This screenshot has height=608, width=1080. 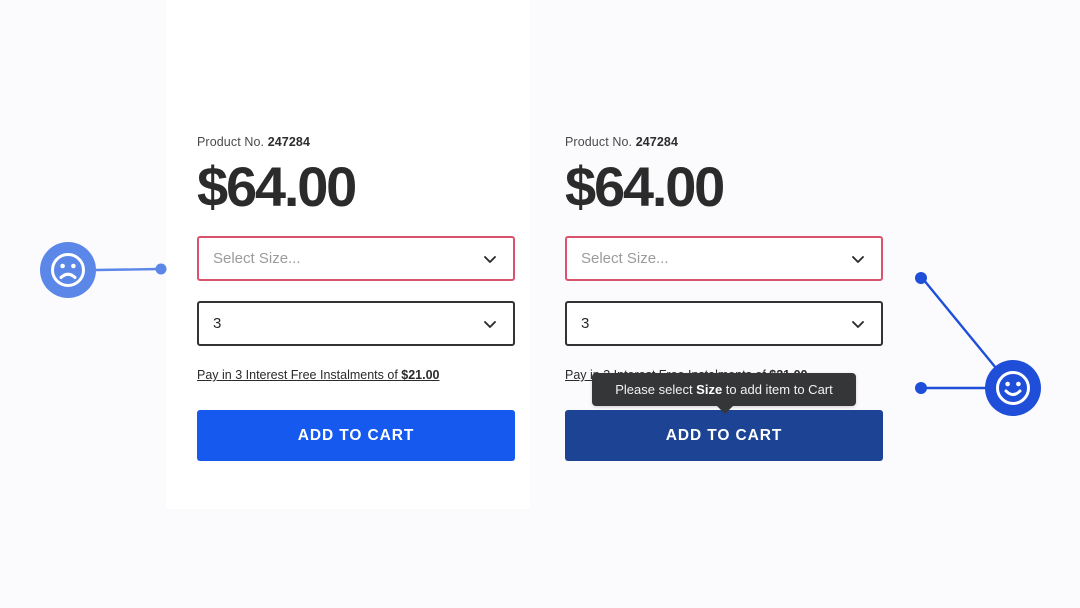 I want to click on instalment-amount: $21.00, so click(x=420, y=375).